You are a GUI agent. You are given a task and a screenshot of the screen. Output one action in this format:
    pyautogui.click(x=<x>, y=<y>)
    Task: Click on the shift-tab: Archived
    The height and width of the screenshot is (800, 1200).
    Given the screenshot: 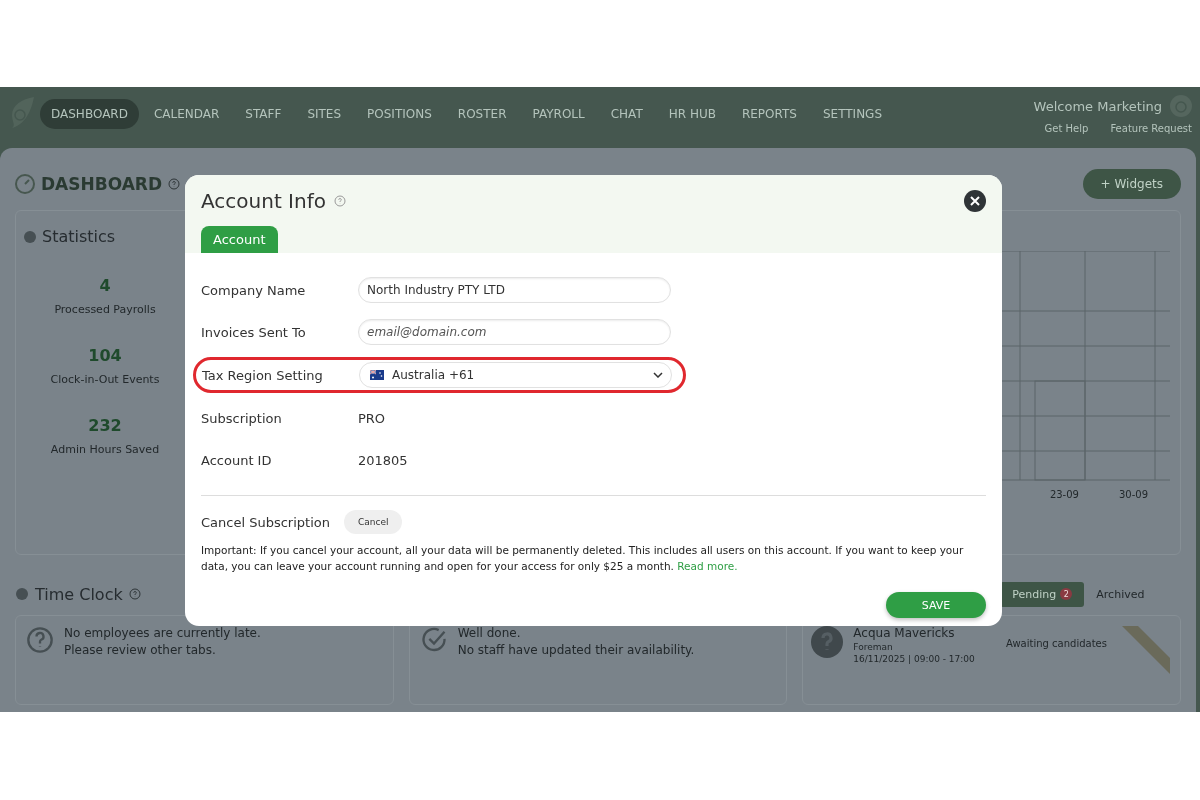 What is the action you would take?
    pyautogui.click(x=1120, y=594)
    